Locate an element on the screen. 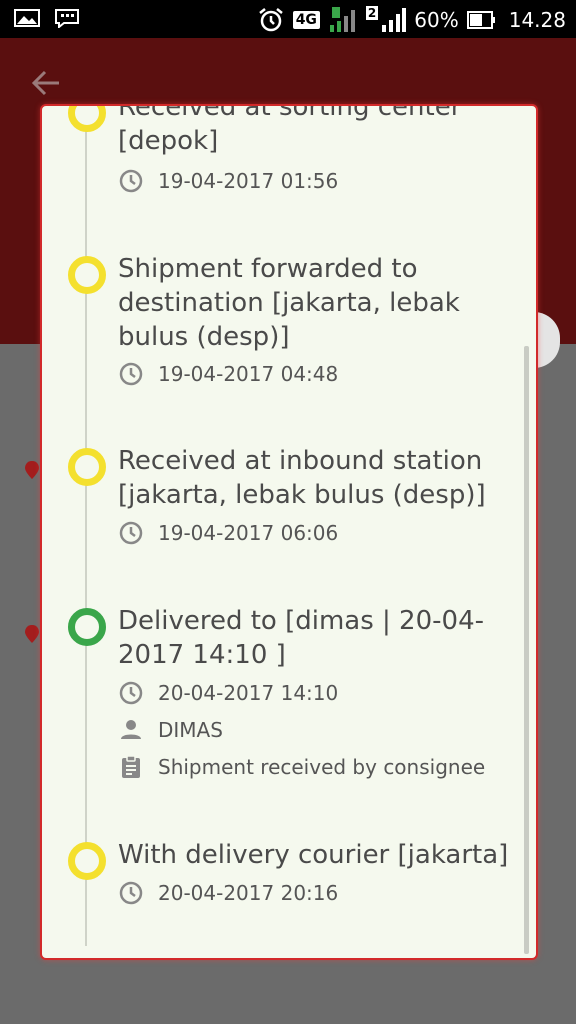 The height and width of the screenshot is (1024, 576). battery-percent: 60% is located at coordinates (436, 20).